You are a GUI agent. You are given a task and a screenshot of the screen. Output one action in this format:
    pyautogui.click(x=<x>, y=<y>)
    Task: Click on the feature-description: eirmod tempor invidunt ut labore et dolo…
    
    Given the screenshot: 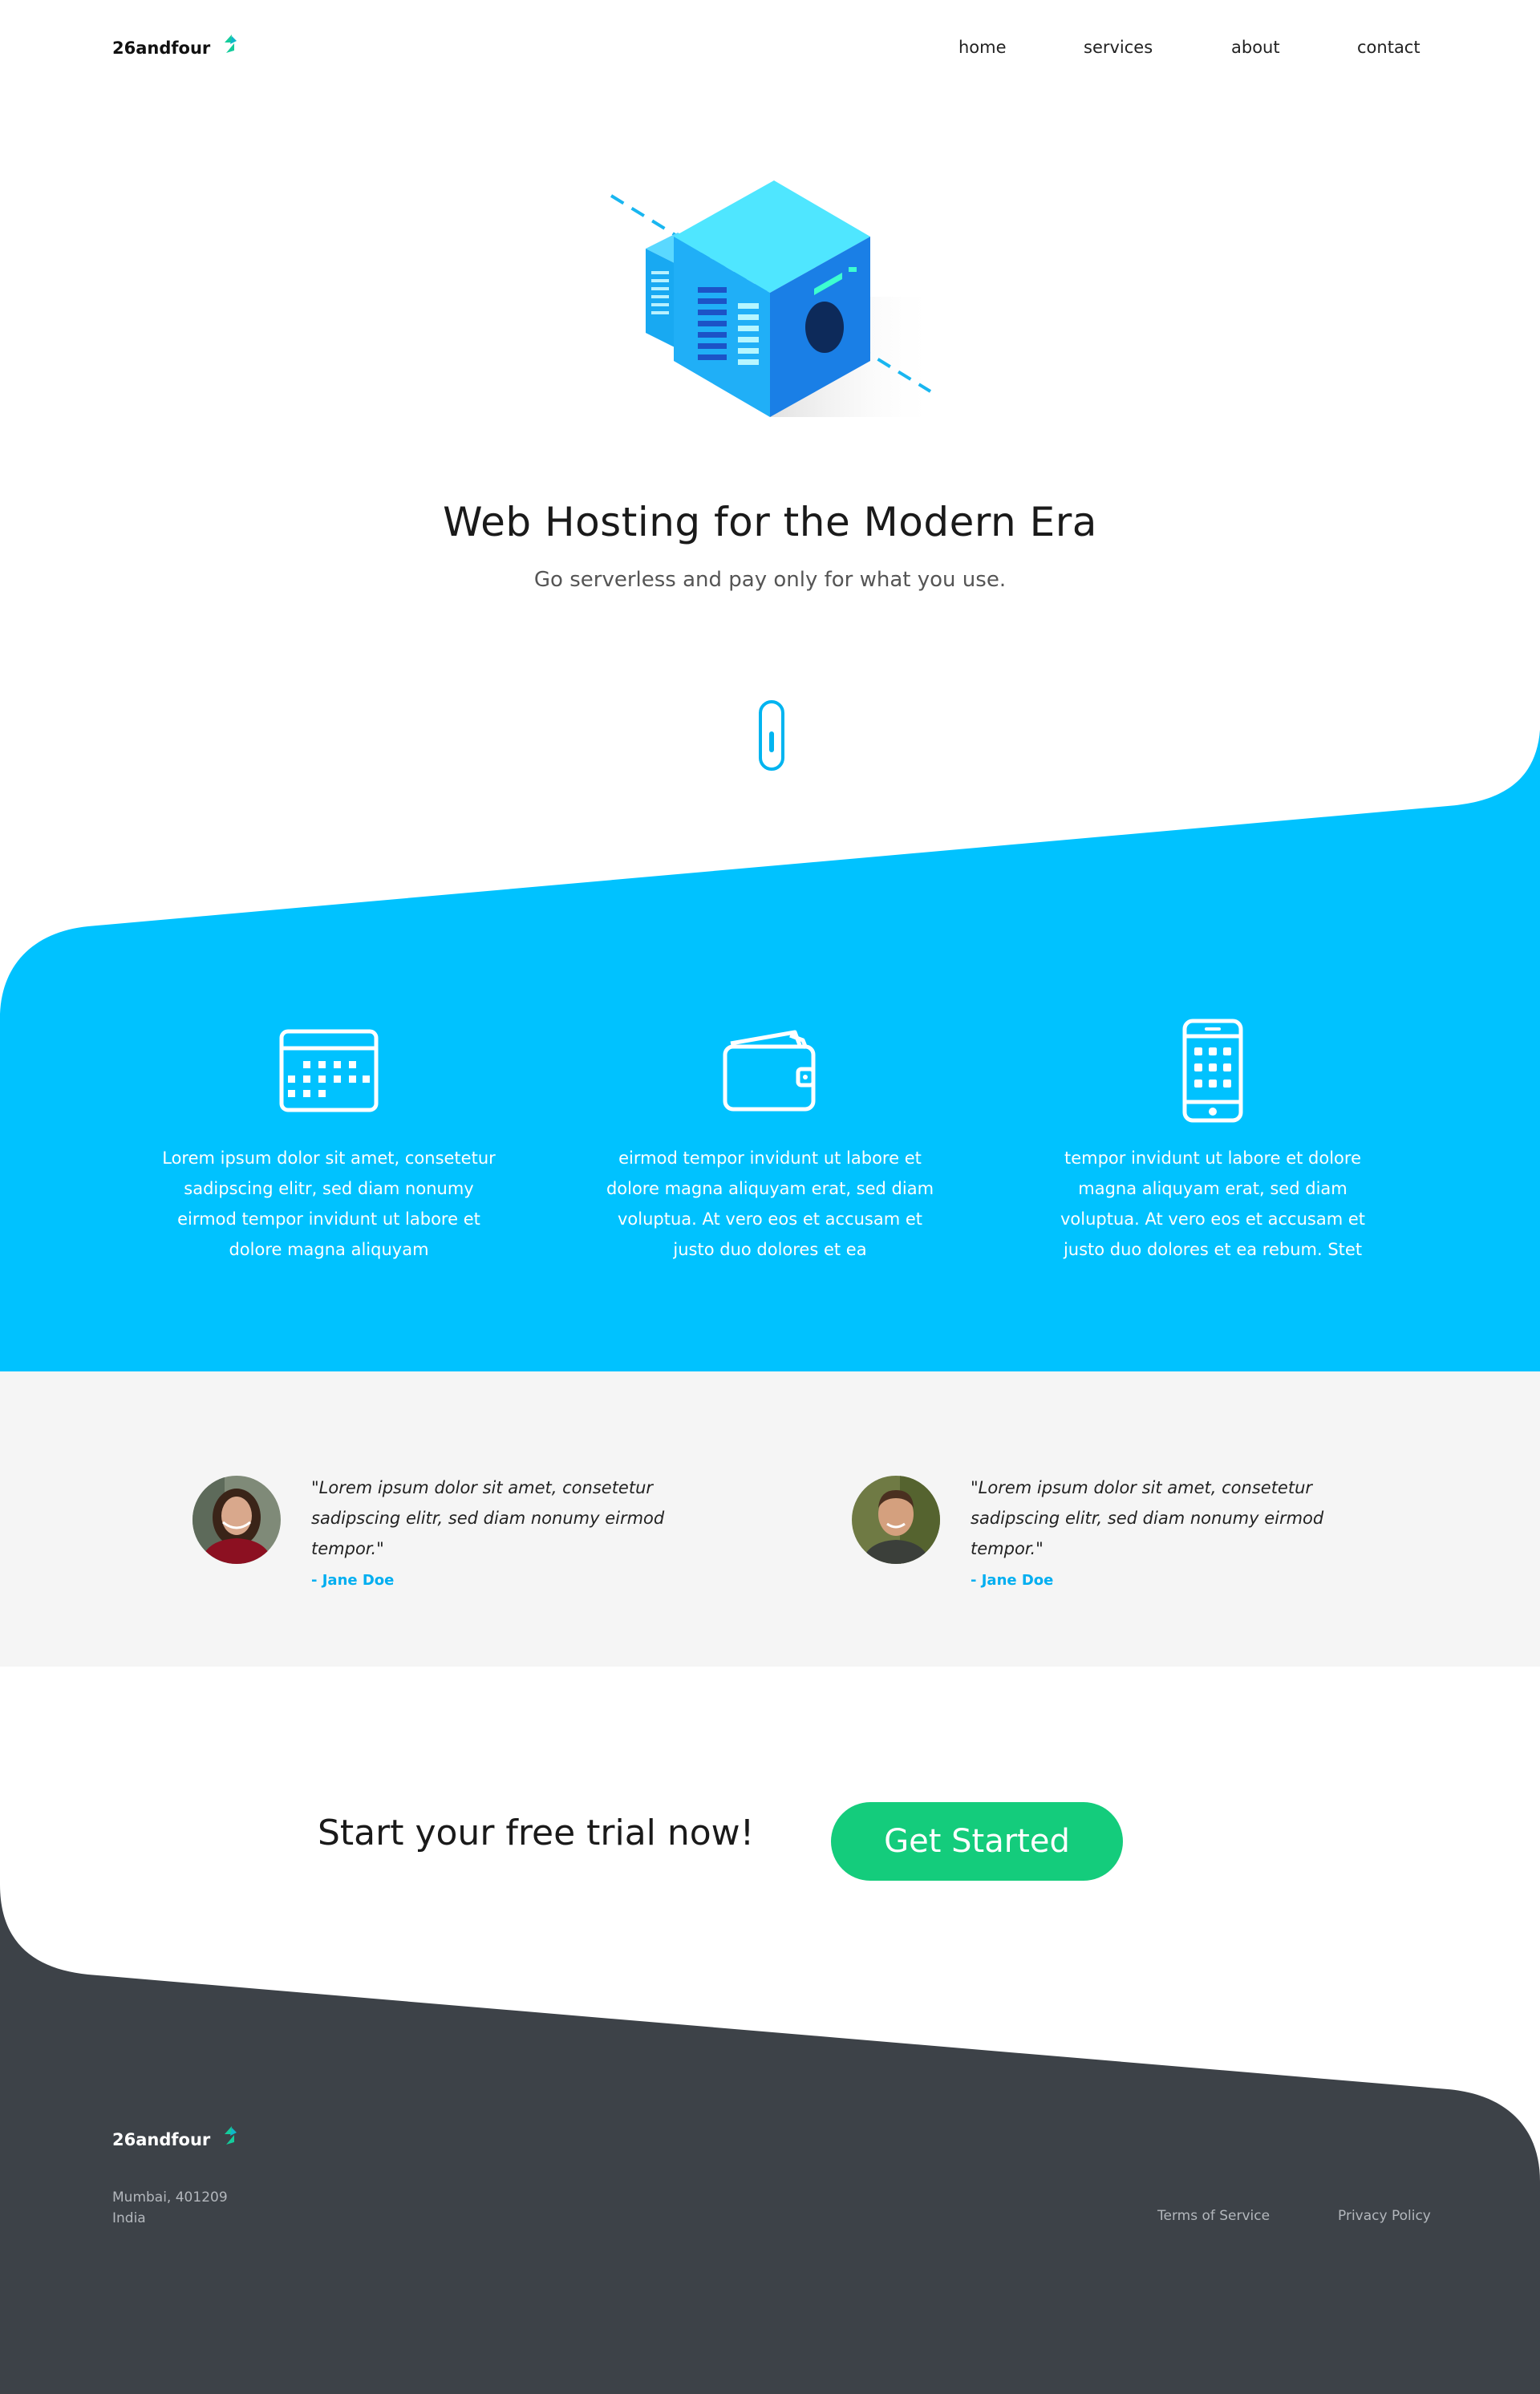 What is the action you would take?
    pyautogui.click(x=770, y=1203)
    